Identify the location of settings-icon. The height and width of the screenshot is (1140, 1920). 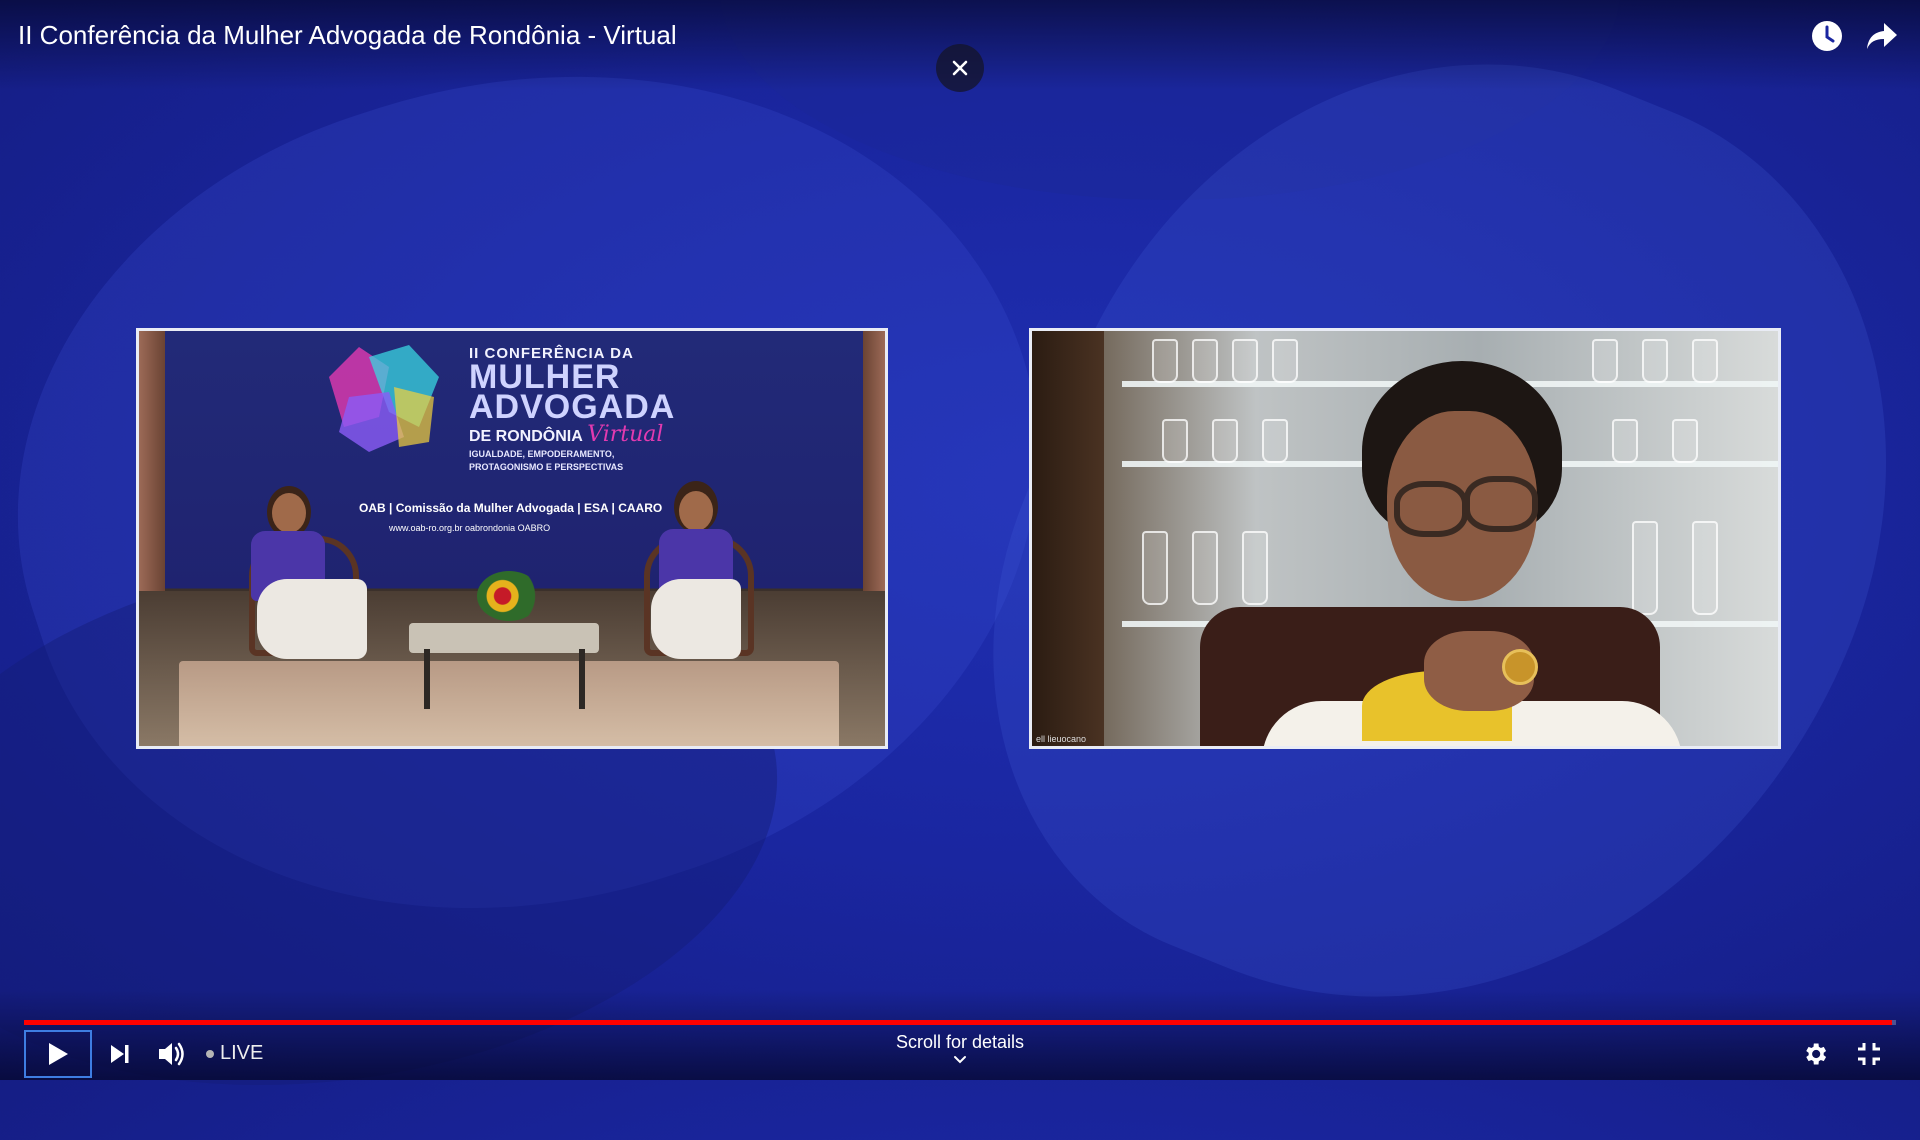
(1816, 1054).